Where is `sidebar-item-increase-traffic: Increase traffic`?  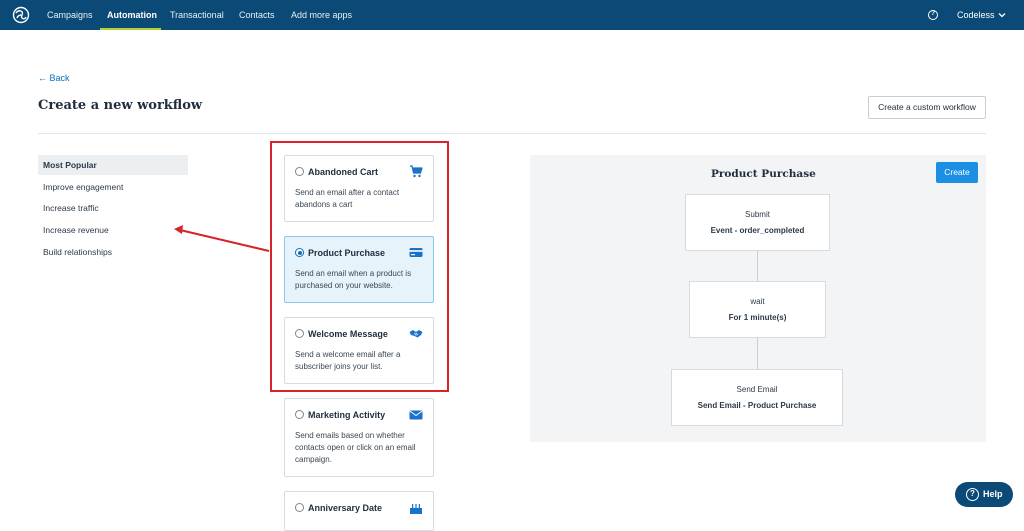 sidebar-item-increase-traffic: Increase traffic is located at coordinates (113, 208).